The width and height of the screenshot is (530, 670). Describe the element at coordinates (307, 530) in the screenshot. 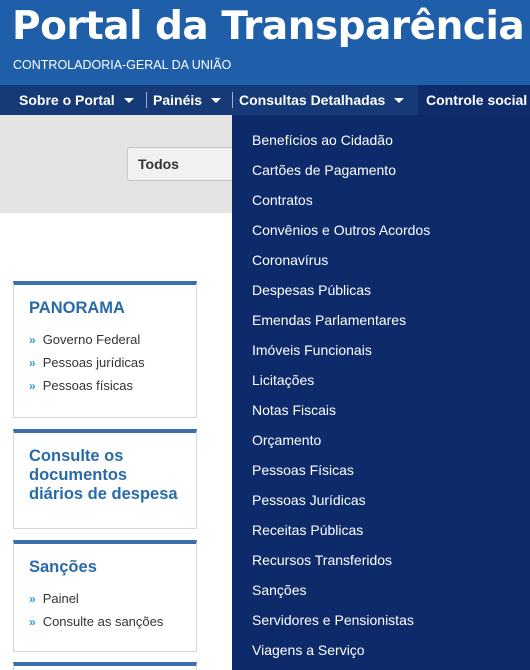

I see `menu-item-receitas: Receitas Públicas` at that location.